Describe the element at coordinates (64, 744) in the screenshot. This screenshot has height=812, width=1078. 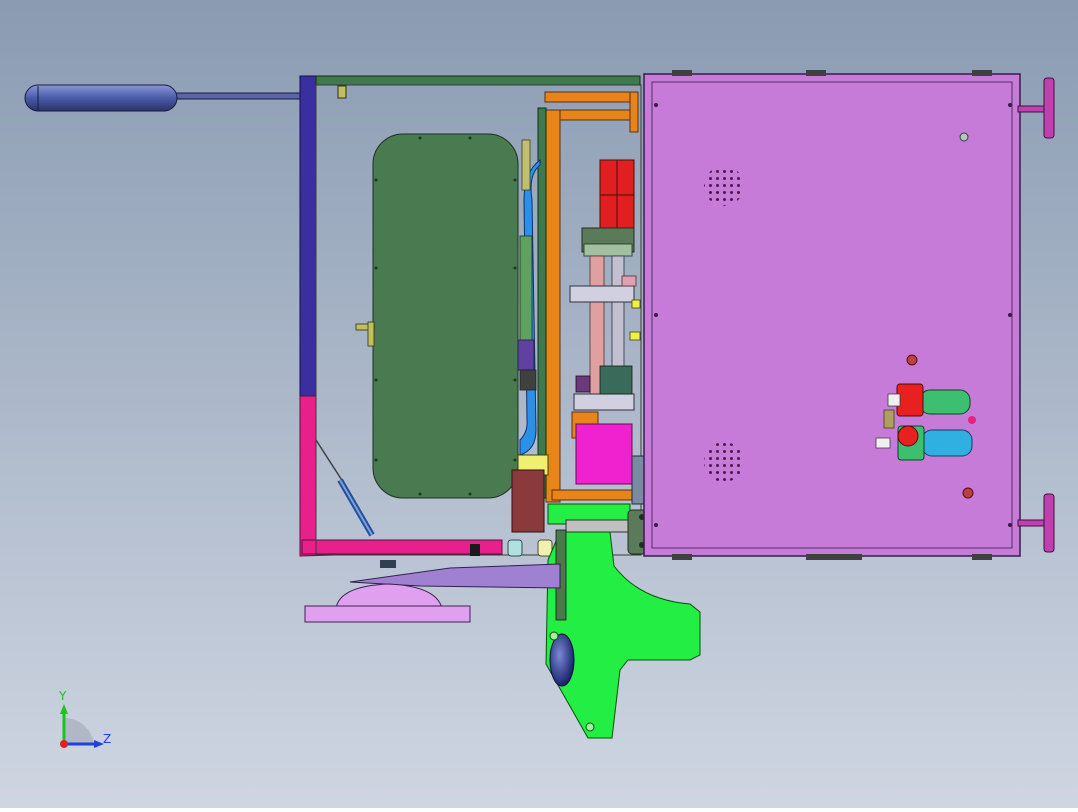
I see `x-axis-origin` at that location.